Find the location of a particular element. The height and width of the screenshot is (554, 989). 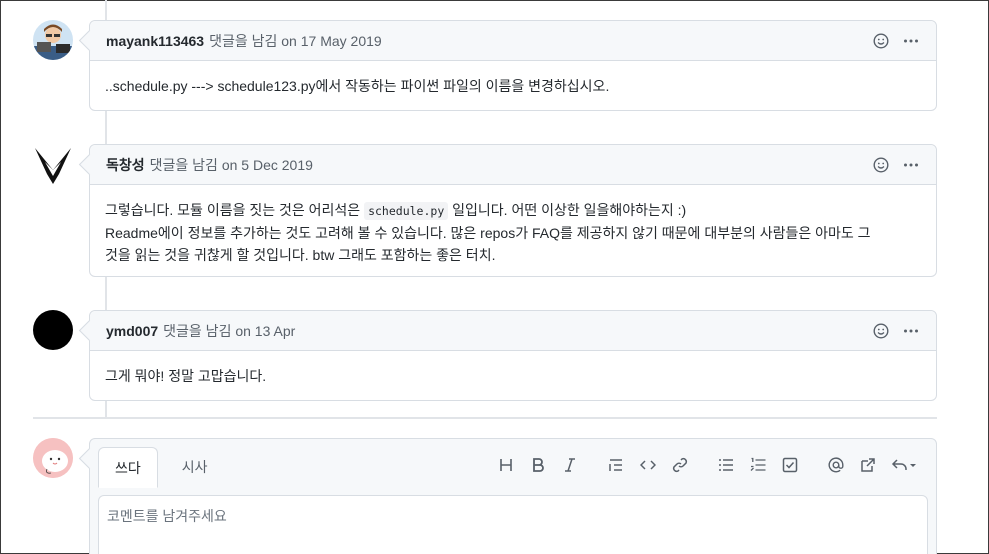

cross-reference-icon is located at coordinates (868, 465).